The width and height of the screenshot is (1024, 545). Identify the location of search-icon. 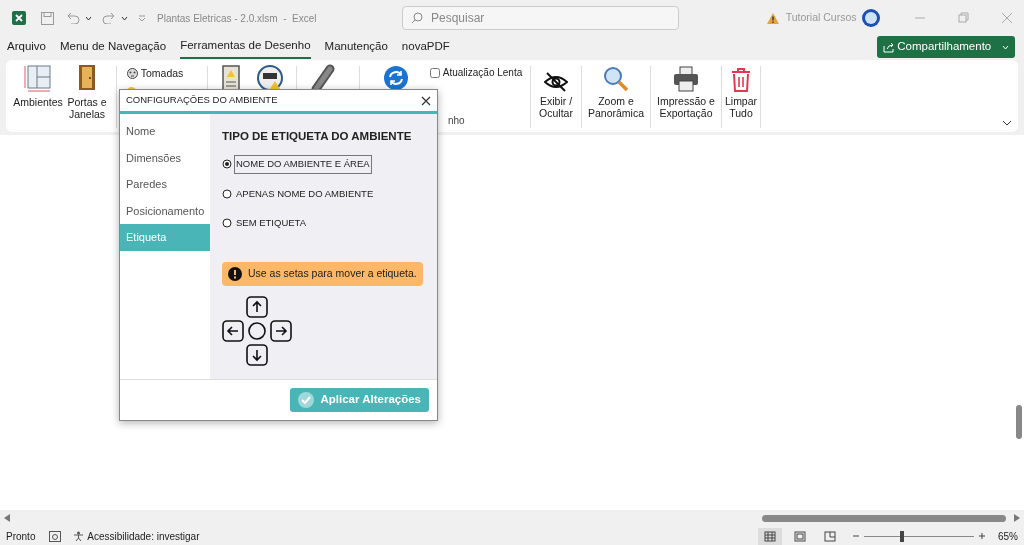
(417, 18).